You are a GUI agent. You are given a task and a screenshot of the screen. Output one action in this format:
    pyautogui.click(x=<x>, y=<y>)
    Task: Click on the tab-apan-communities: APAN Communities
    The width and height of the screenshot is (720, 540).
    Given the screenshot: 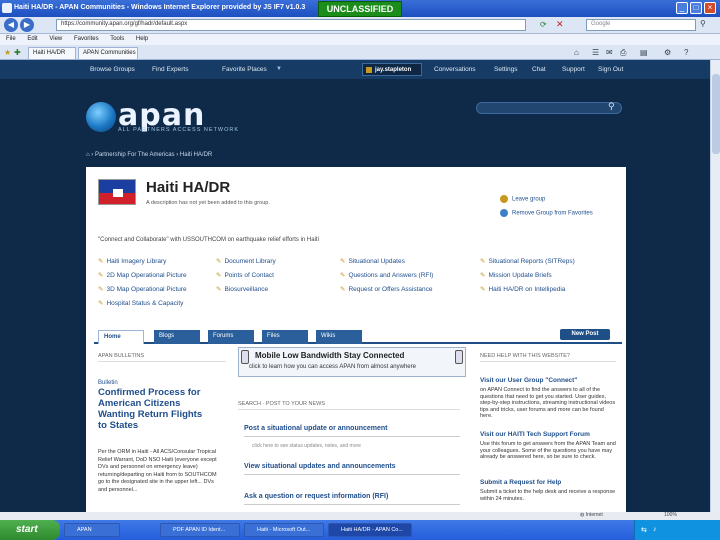 What is the action you would take?
    pyautogui.click(x=108, y=53)
    